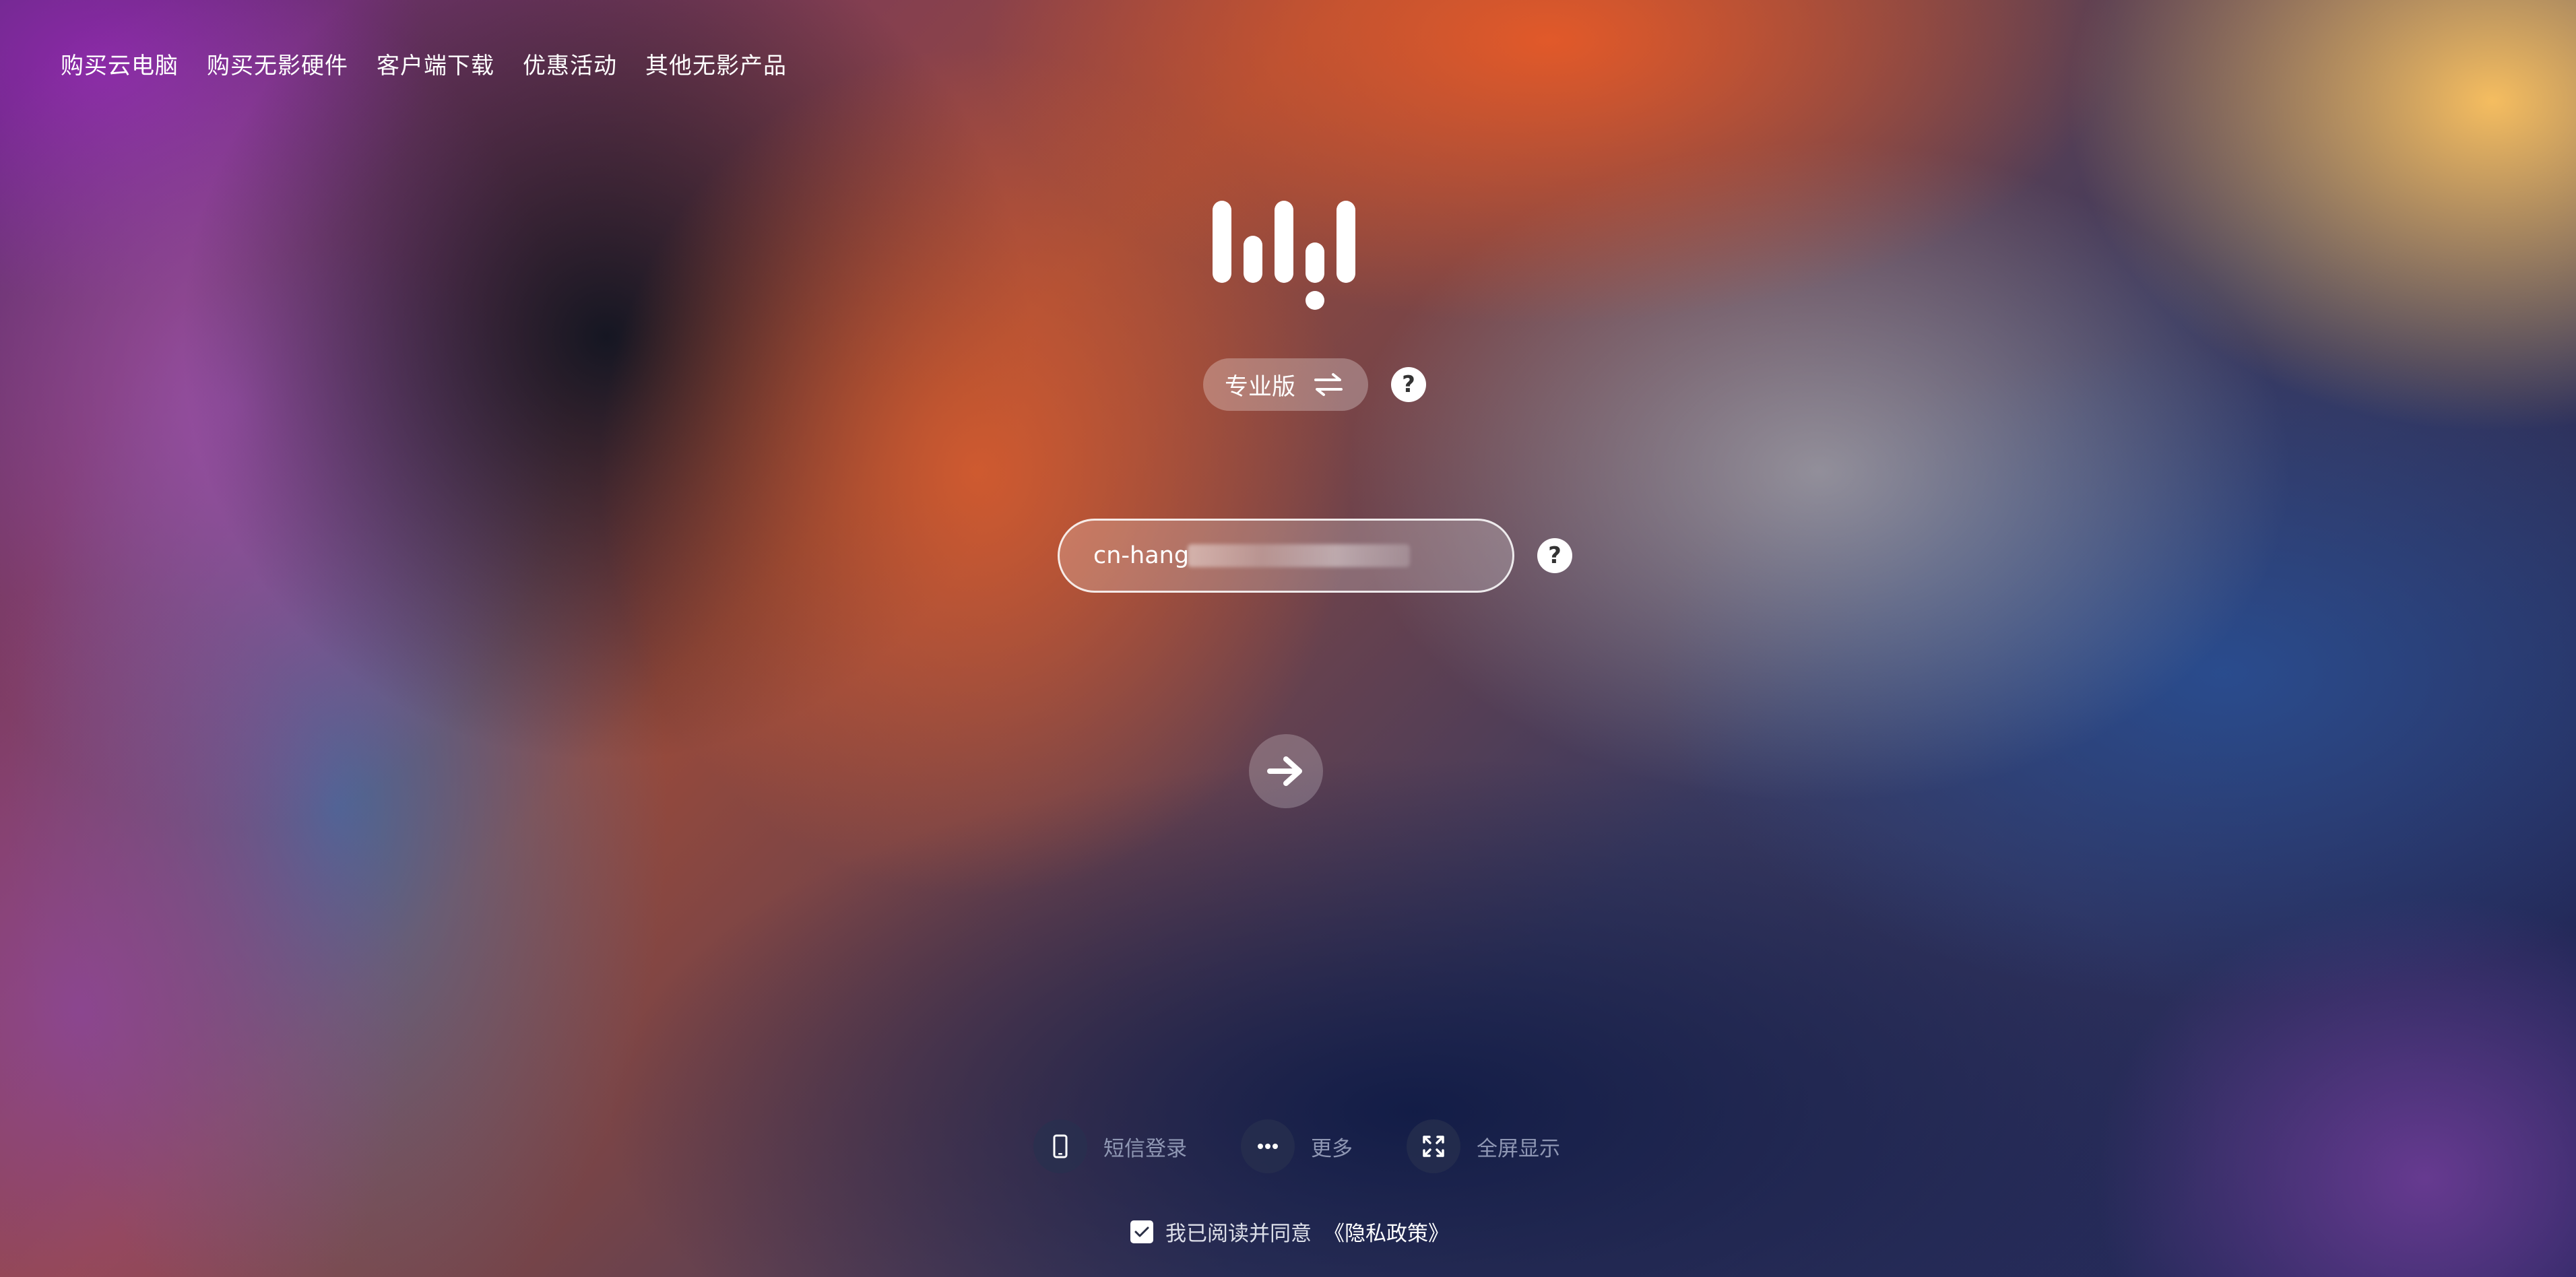  I want to click on fullscreen-button: 全屏显示, so click(1484, 1146).